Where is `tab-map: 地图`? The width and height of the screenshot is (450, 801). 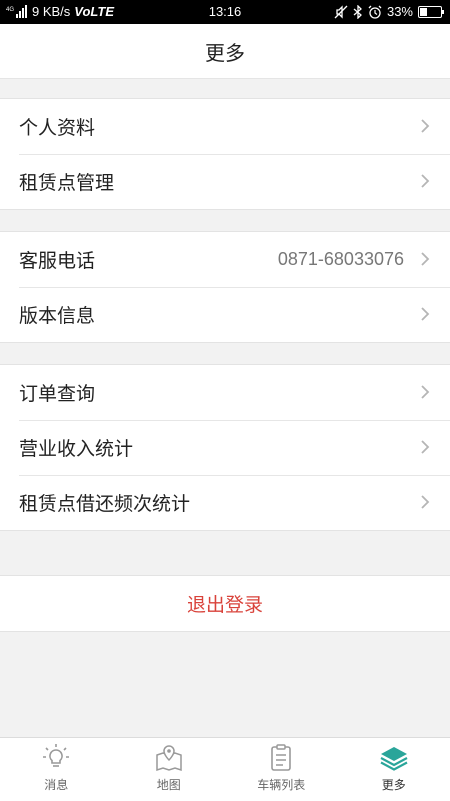 tab-map: 地图 is located at coordinates (169, 769).